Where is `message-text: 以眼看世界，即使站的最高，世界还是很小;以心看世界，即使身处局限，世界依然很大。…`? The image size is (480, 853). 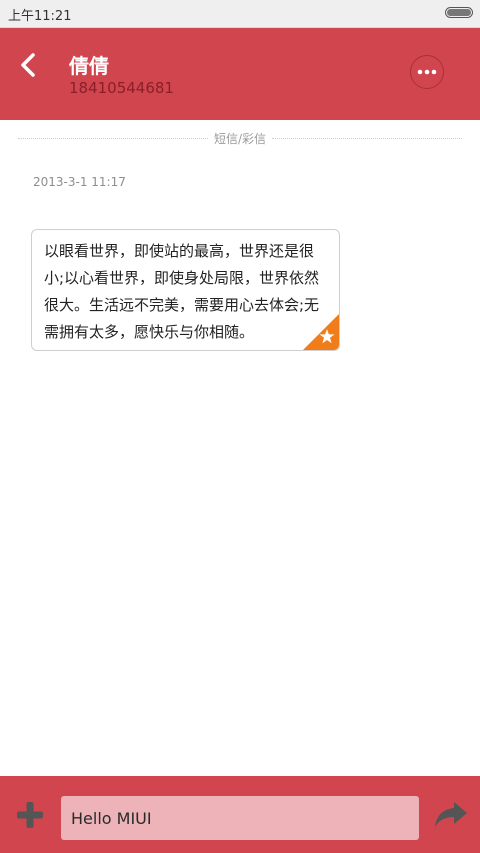
message-text: 以眼看世界，即使站的最高，世界还是很小;以心看世界，即使身处局限，世界依然很大。… is located at coordinates (182, 291).